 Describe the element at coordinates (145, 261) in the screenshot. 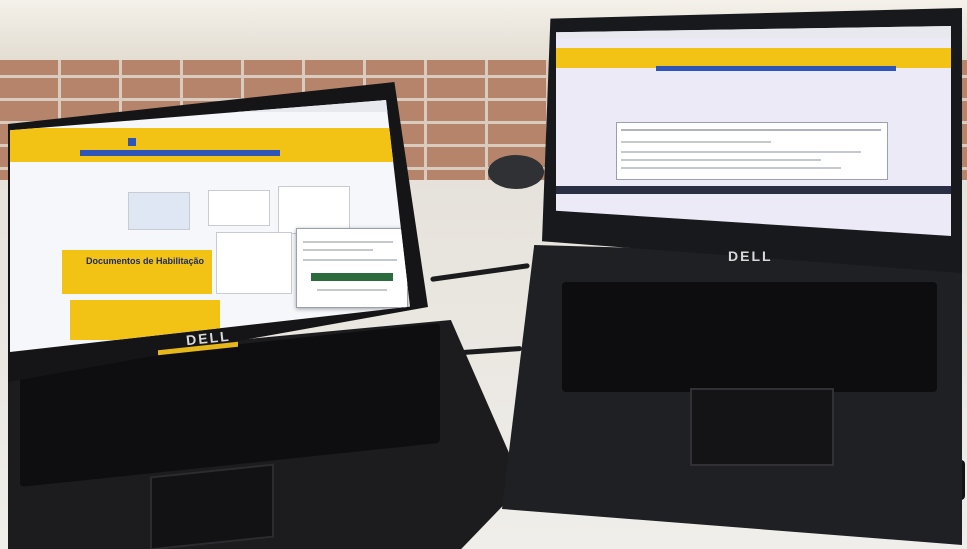

I see `promo-banner-title: Documentos de Habilitação` at that location.